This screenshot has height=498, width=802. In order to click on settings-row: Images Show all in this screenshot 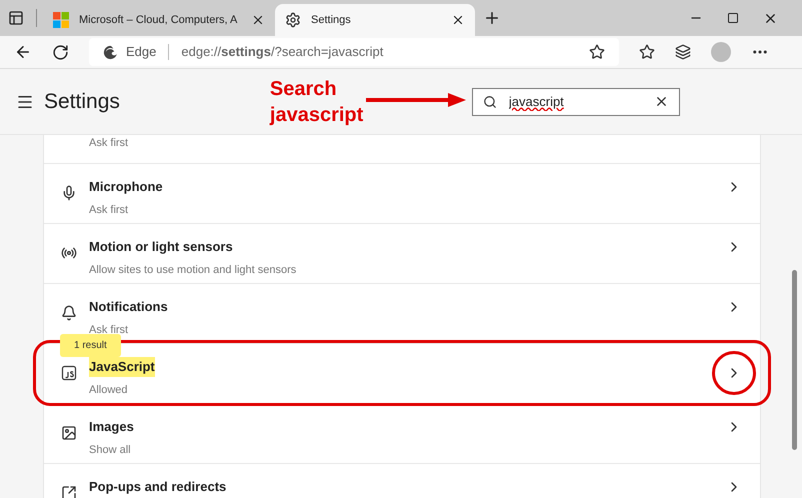, I will do `click(402, 433)`.